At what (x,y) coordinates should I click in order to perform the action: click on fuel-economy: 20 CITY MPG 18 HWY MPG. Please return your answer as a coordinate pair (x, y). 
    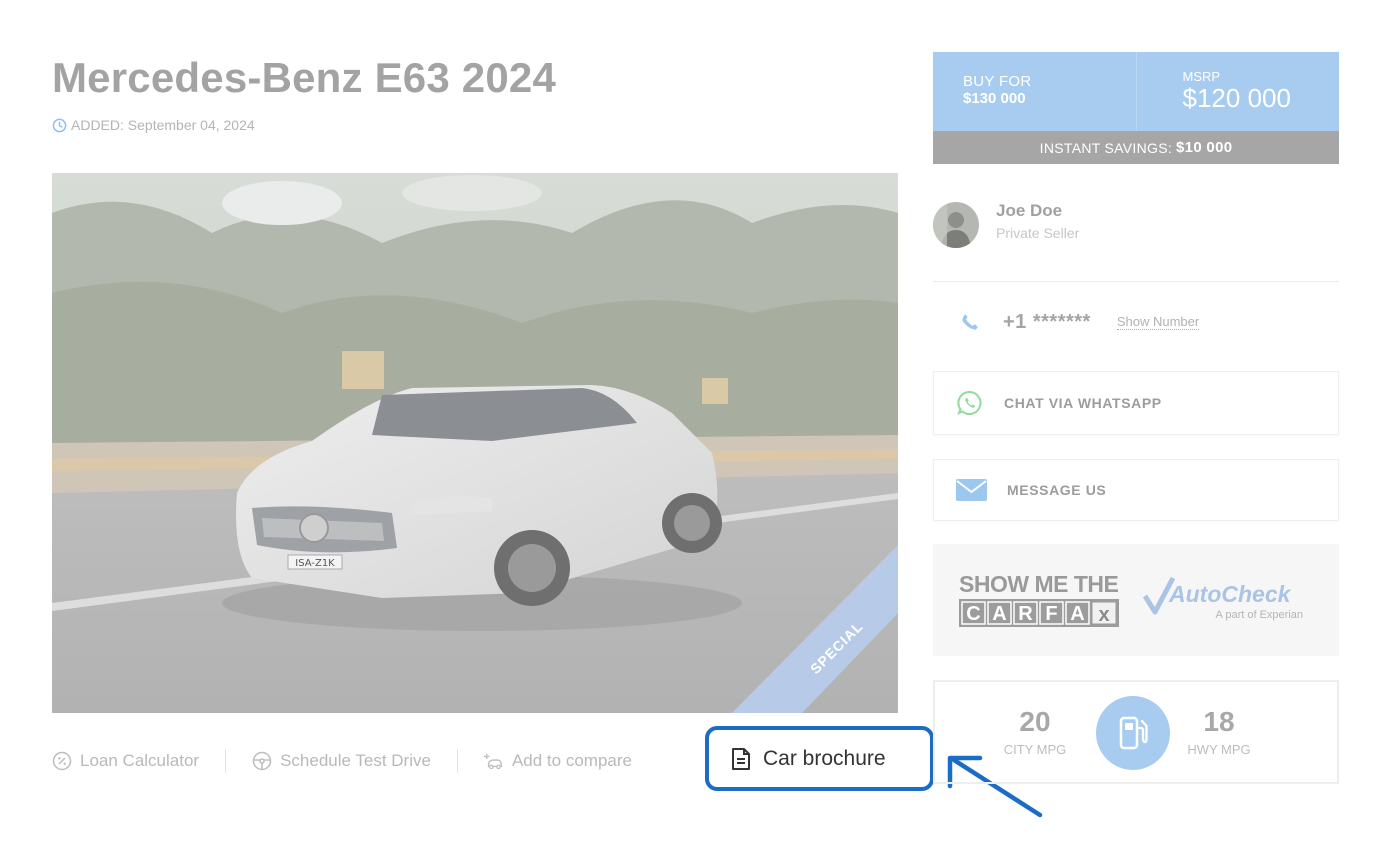
    Looking at the image, I should click on (1136, 732).